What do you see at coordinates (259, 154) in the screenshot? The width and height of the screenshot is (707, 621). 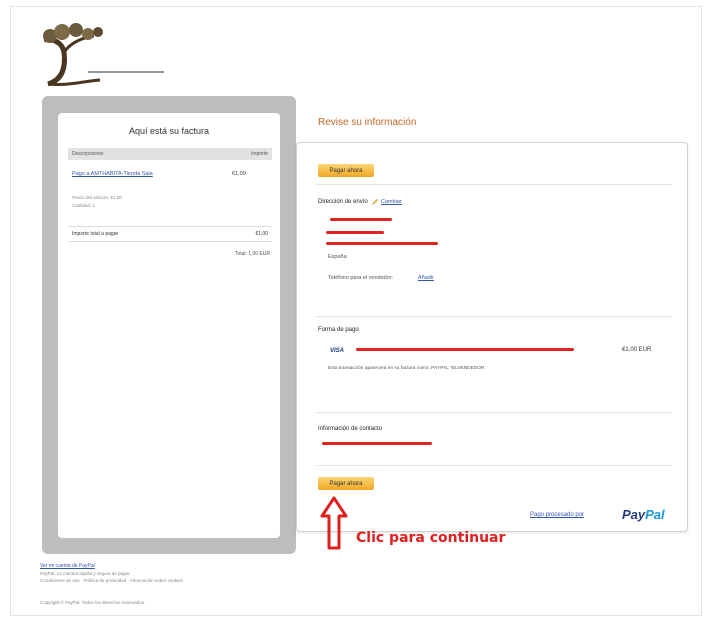 I see `column-amount: Importe` at bounding box center [259, 154].